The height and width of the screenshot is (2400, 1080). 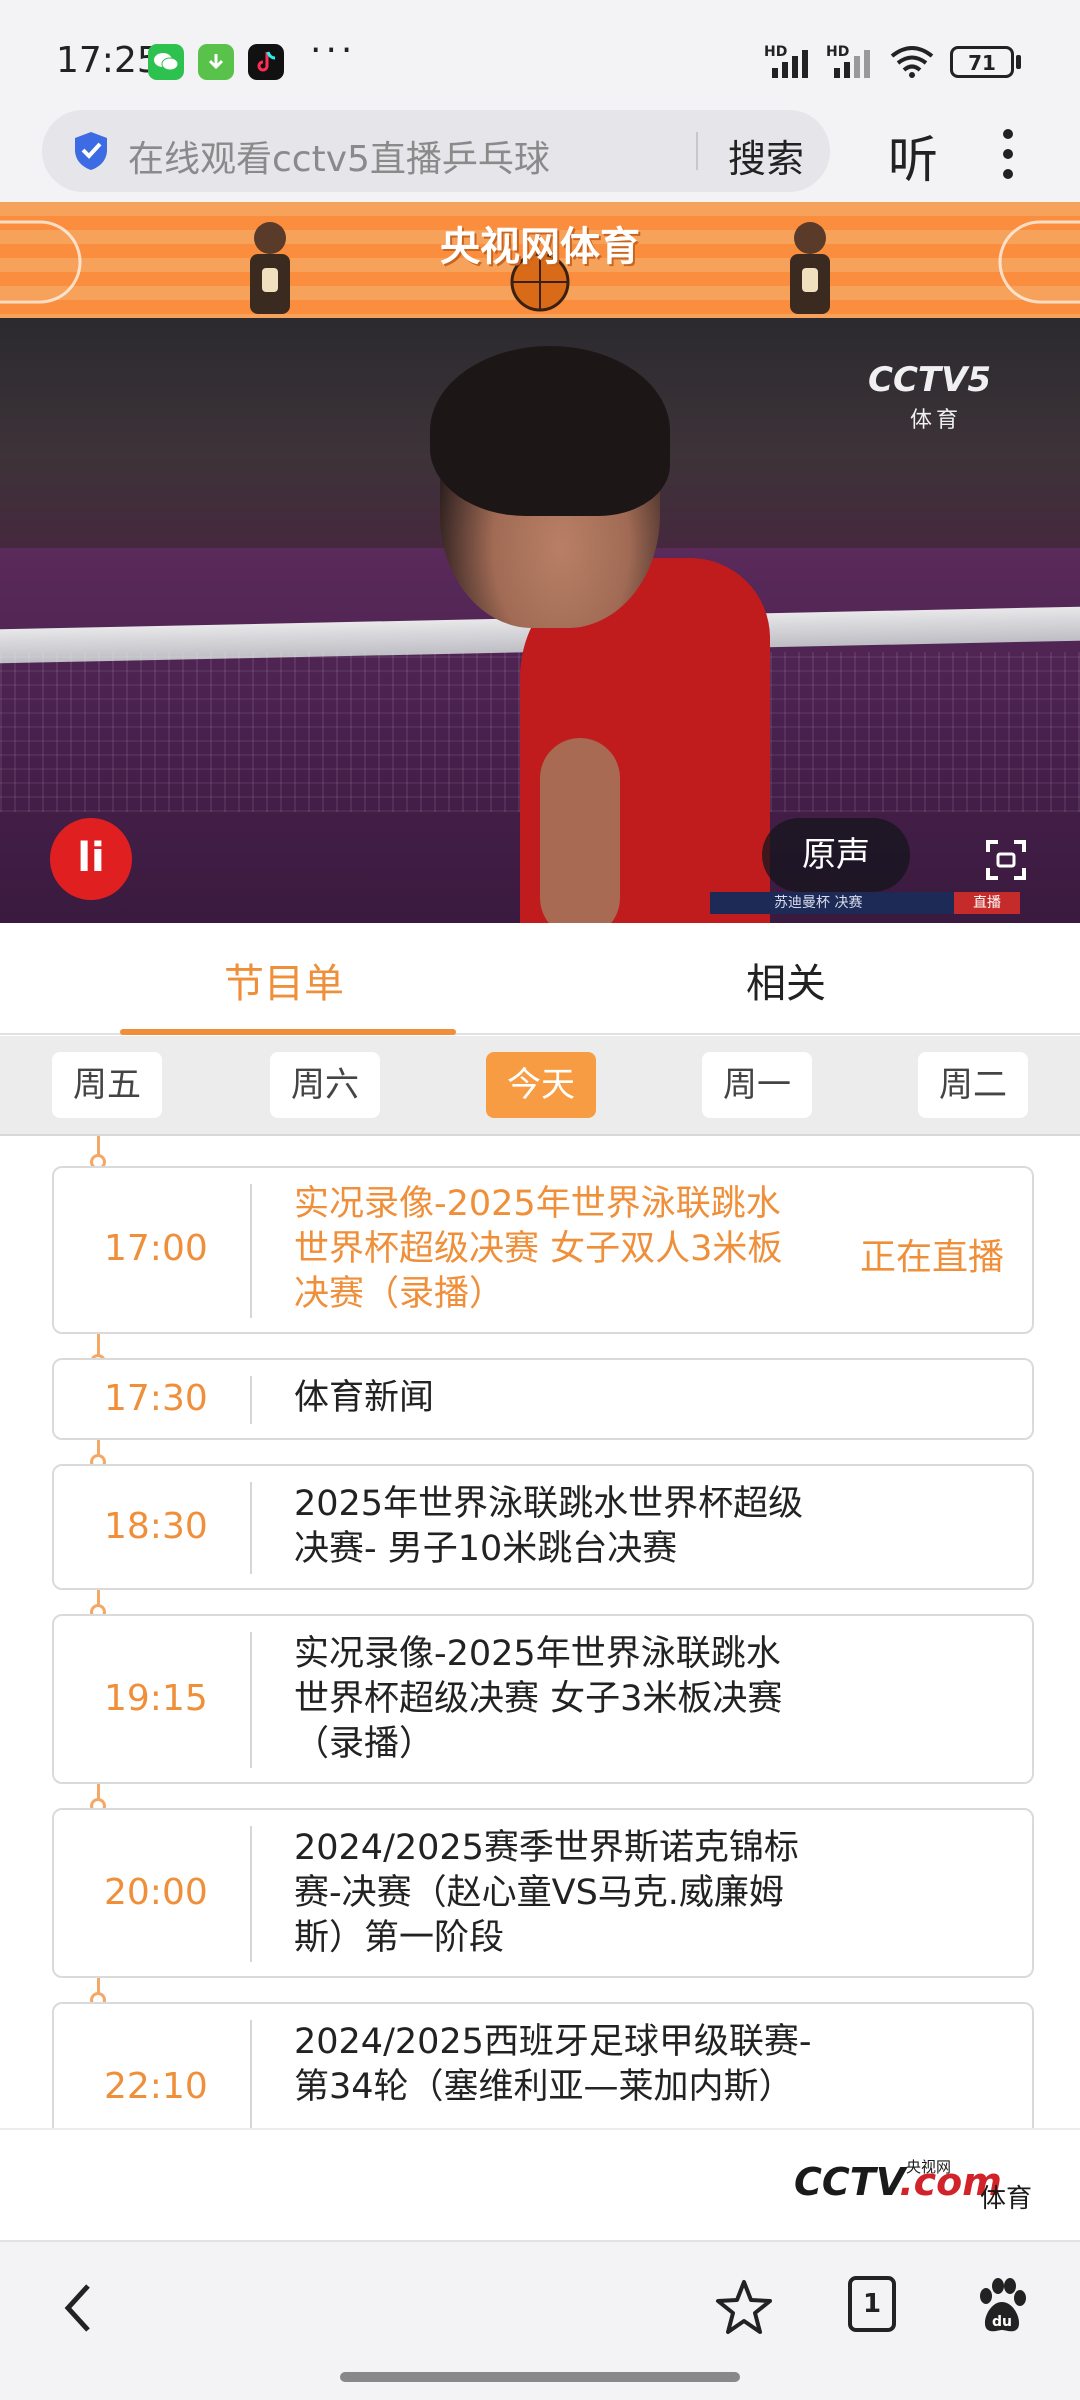 What do you see at coordinates (540, 2320) in the screenshot?
I see `browser-bottom-nav: 1 du` at bounding box center [540, 2320].